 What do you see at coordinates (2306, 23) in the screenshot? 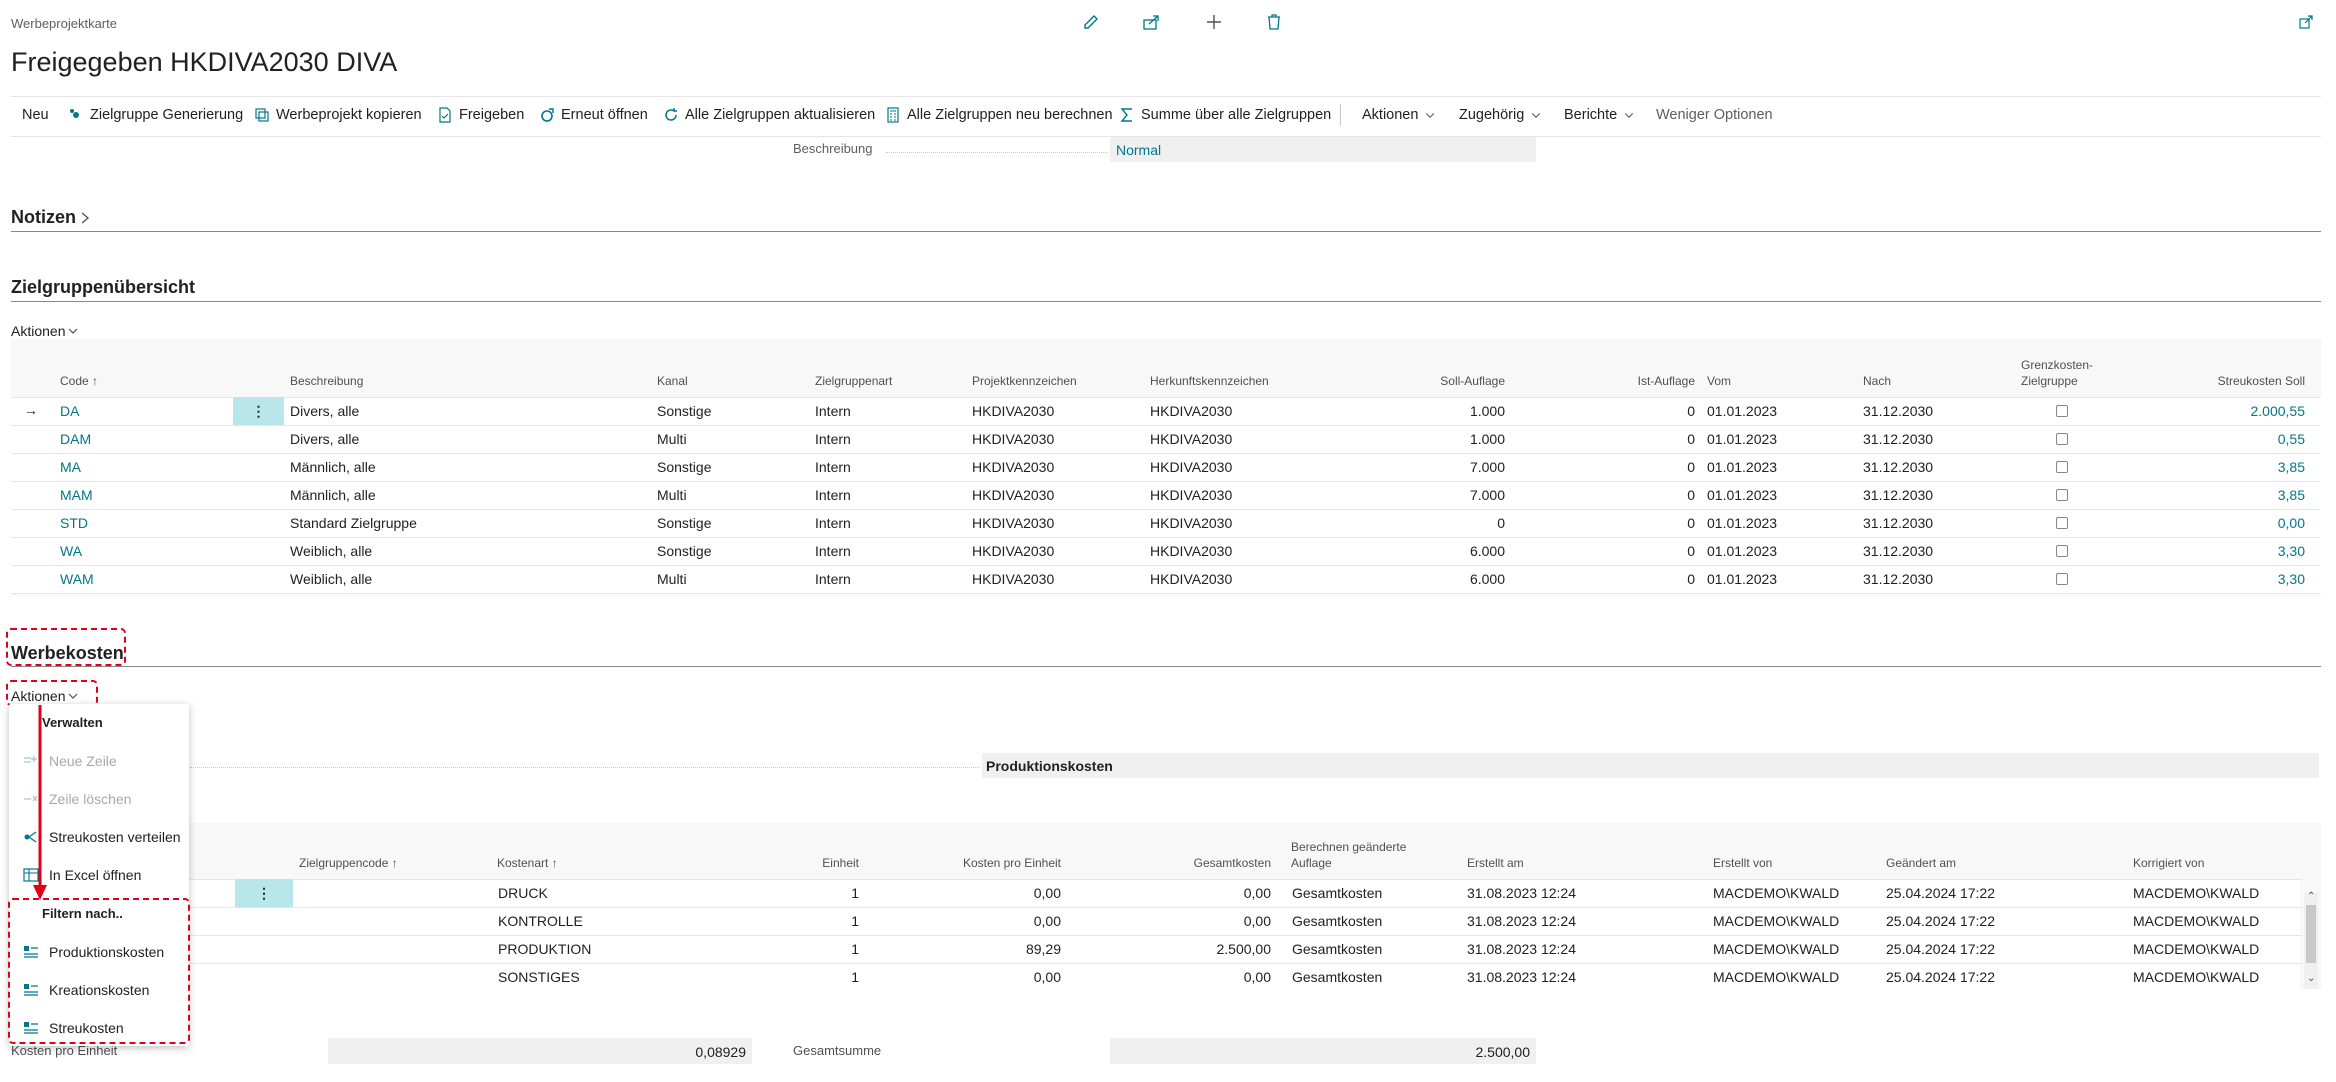
I see `popout-icon` at bounding box center [2306, 23].